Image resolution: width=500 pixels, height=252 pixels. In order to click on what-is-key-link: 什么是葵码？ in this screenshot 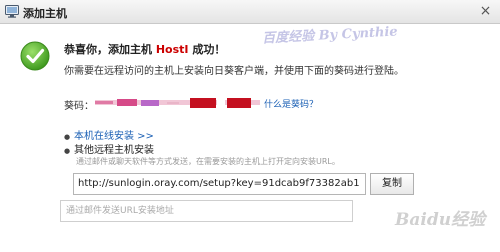, I will do `click(291, 103)`.